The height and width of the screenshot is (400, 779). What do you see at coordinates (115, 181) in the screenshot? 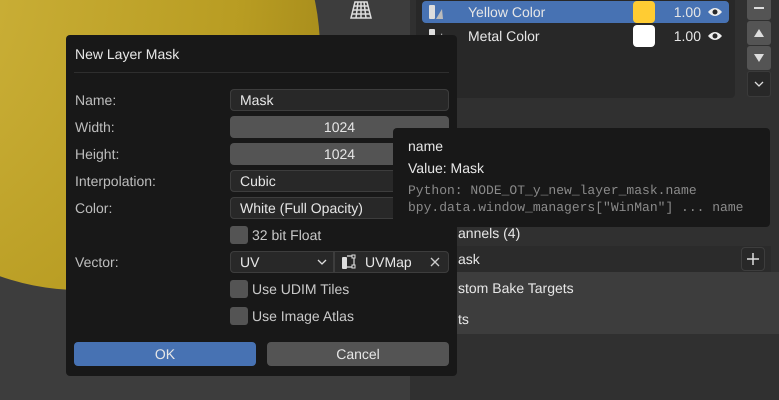
I see `field-label: Interpolation:` at bounding box center [115, 181].